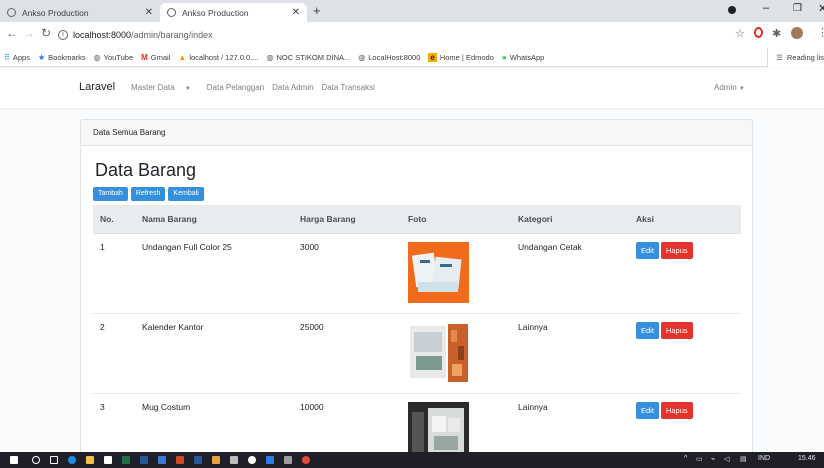  I want to click on cell-kategori: Undangan Cetak, so click(570, 272).